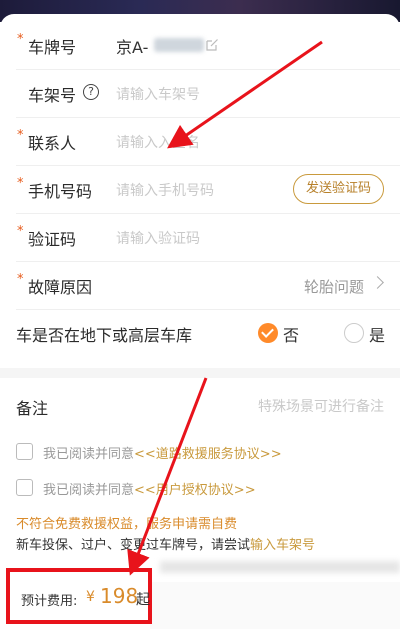  Describe the element at coordinates (179, 45) in the screenshot. I see `plate-number-blurred` at that location.